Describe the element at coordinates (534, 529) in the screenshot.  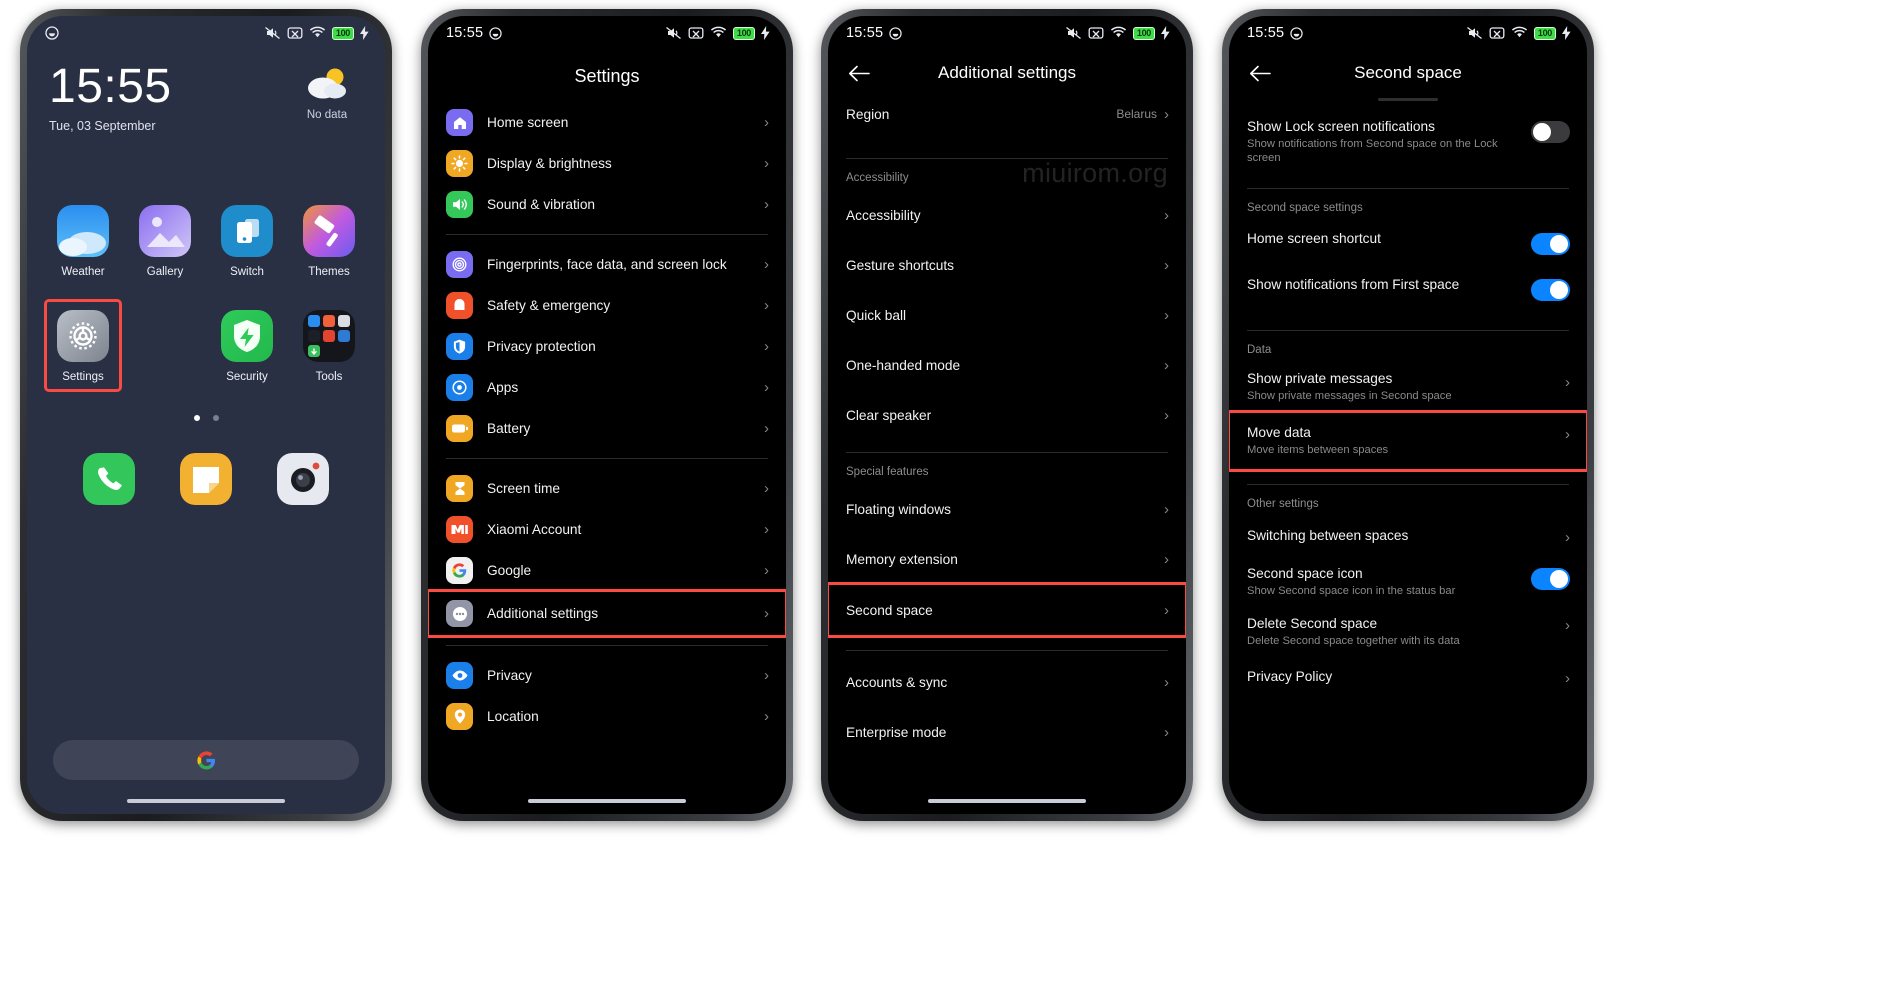
I see `setting-label: Xiaomi Account` at that location.